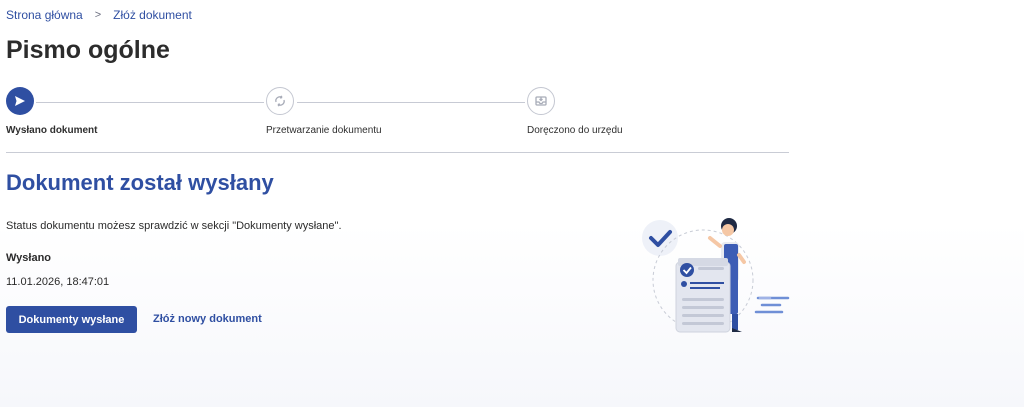  What do you see at coordinates (20, 101) in the screenshot?
I see `step-1-send-icon` at bounding box center [20, 101].